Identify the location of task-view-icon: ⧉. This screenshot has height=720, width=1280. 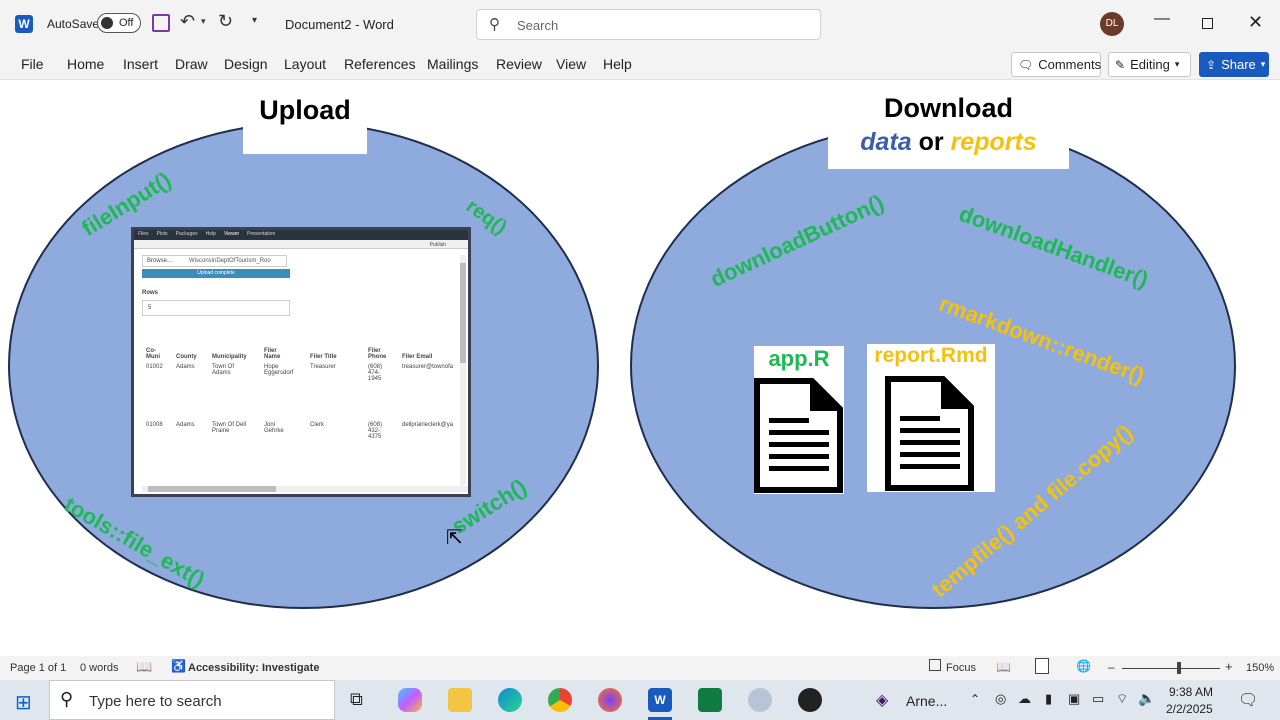
(356, 699).